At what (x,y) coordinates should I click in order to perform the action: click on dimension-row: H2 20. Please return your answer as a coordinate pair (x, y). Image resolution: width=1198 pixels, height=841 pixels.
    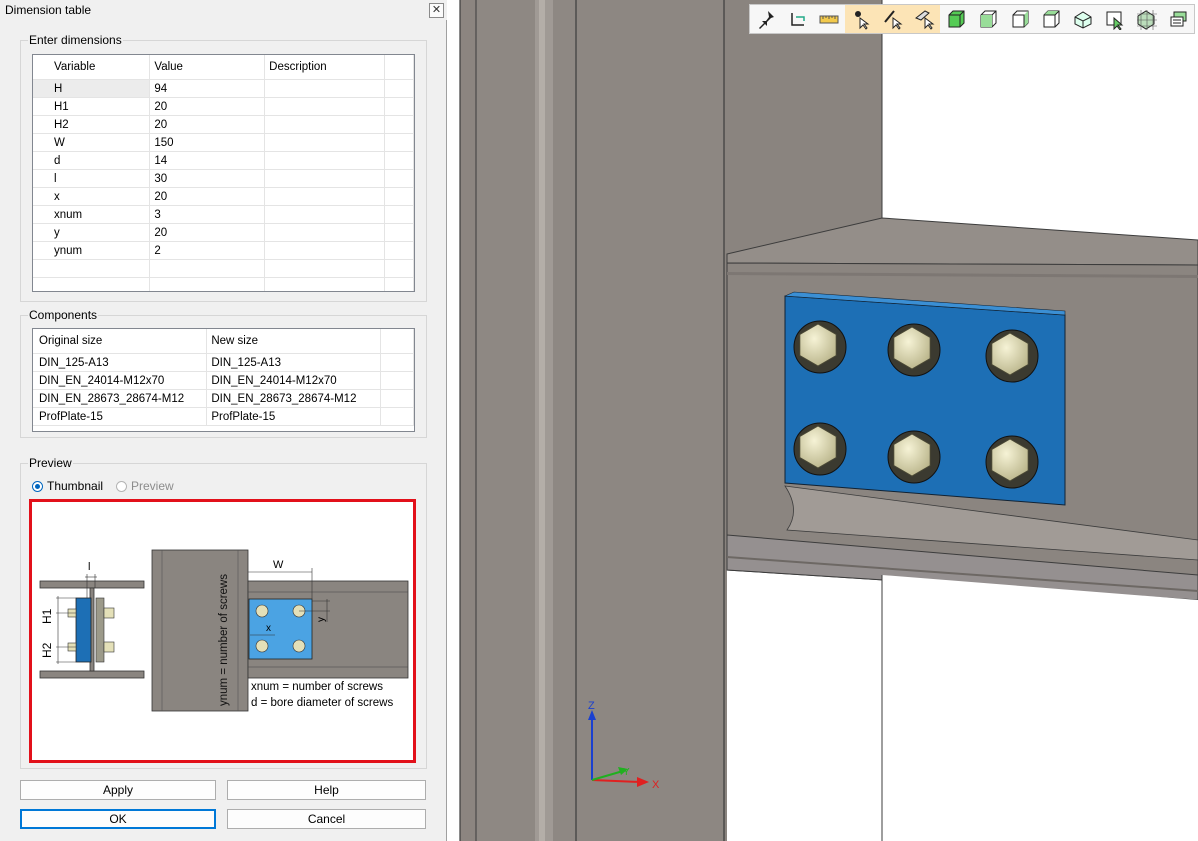
    Looking at the image, I should click on (223, 124).